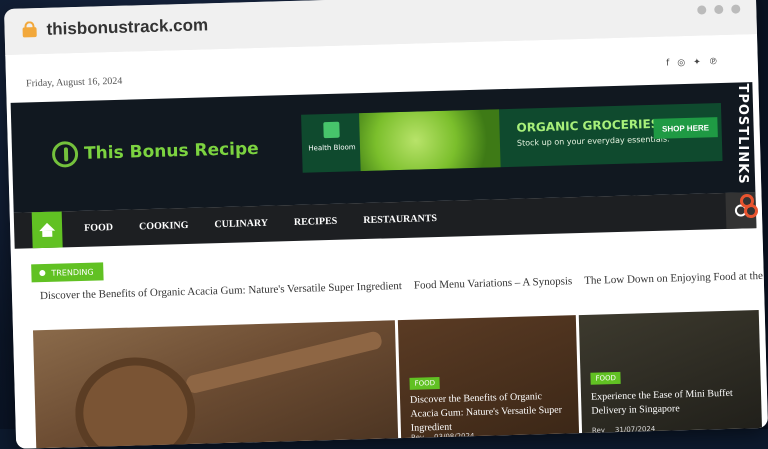 Image resolution: width=768 pixels, height=449 pixels. I want to click on brand-logo-icon, so click(331, 130).